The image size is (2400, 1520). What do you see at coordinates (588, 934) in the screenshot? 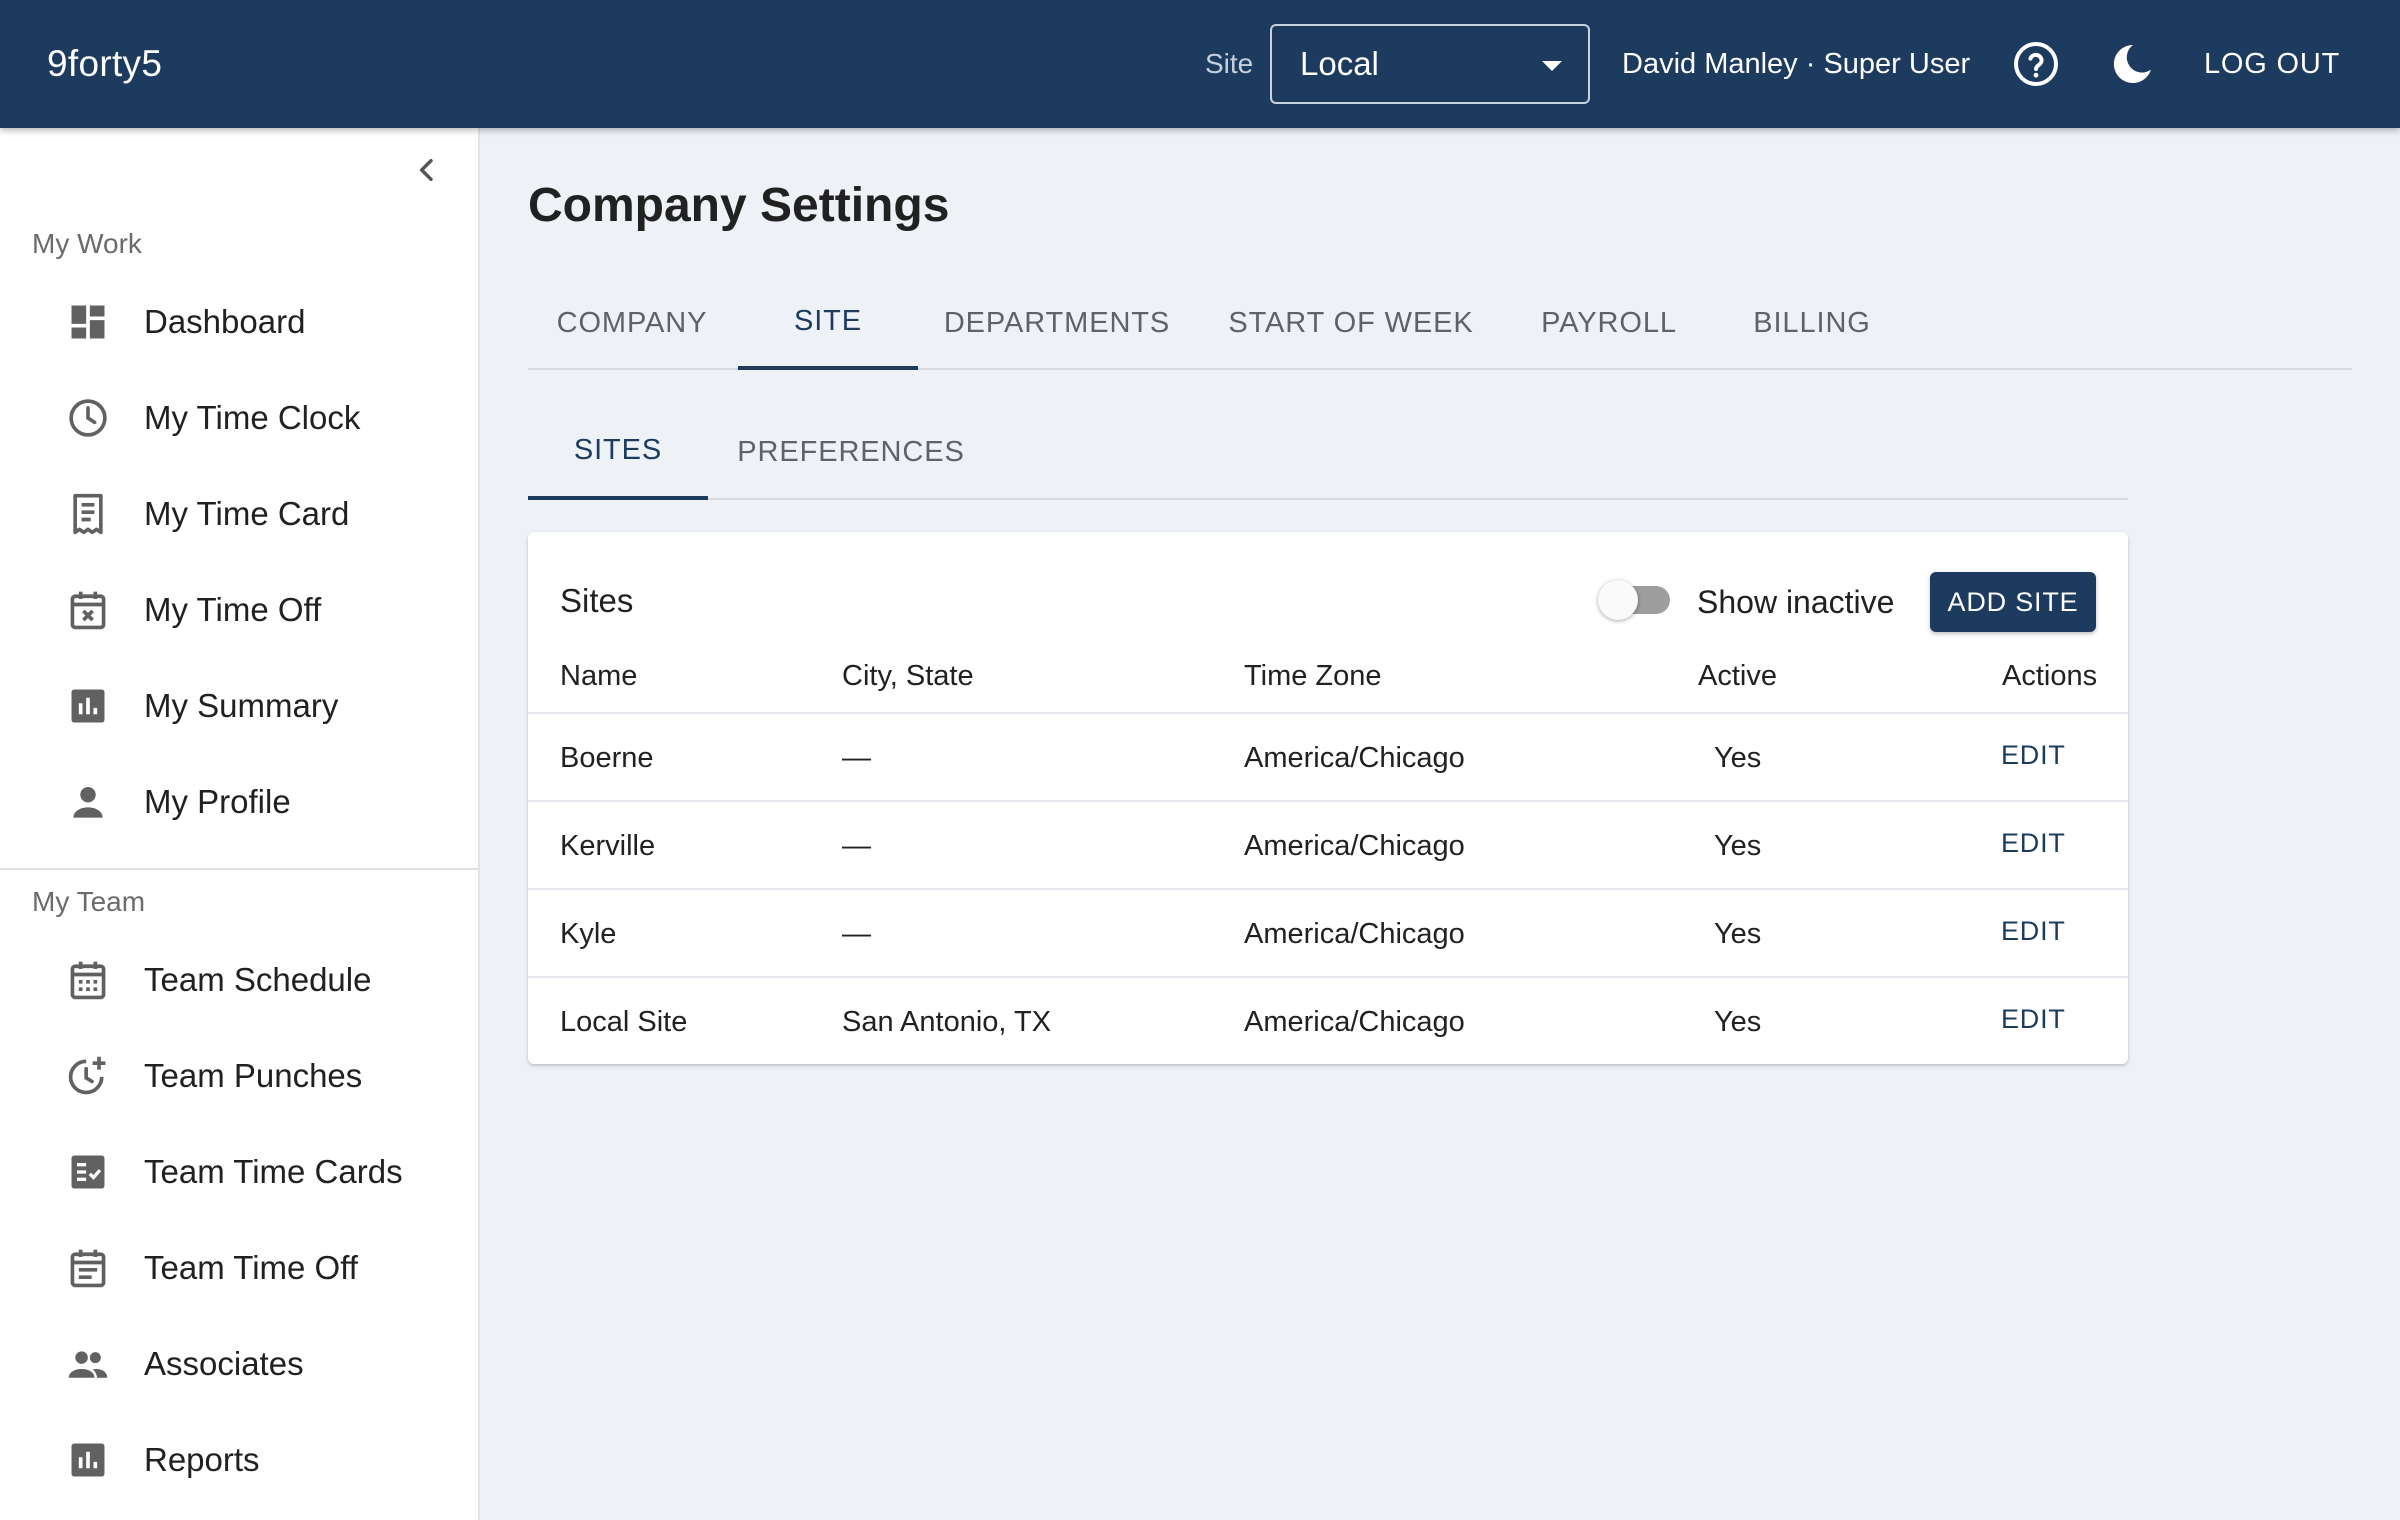
I see `cell-name: Kyle` at bounding box center [588, 934].